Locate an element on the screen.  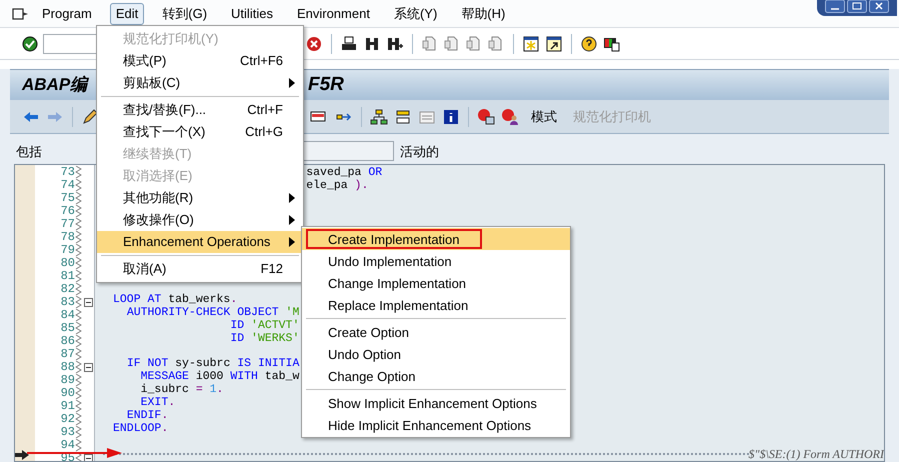
code-line: MESSAGE i000 WITH tab_w is located at coordinates (220, 377).